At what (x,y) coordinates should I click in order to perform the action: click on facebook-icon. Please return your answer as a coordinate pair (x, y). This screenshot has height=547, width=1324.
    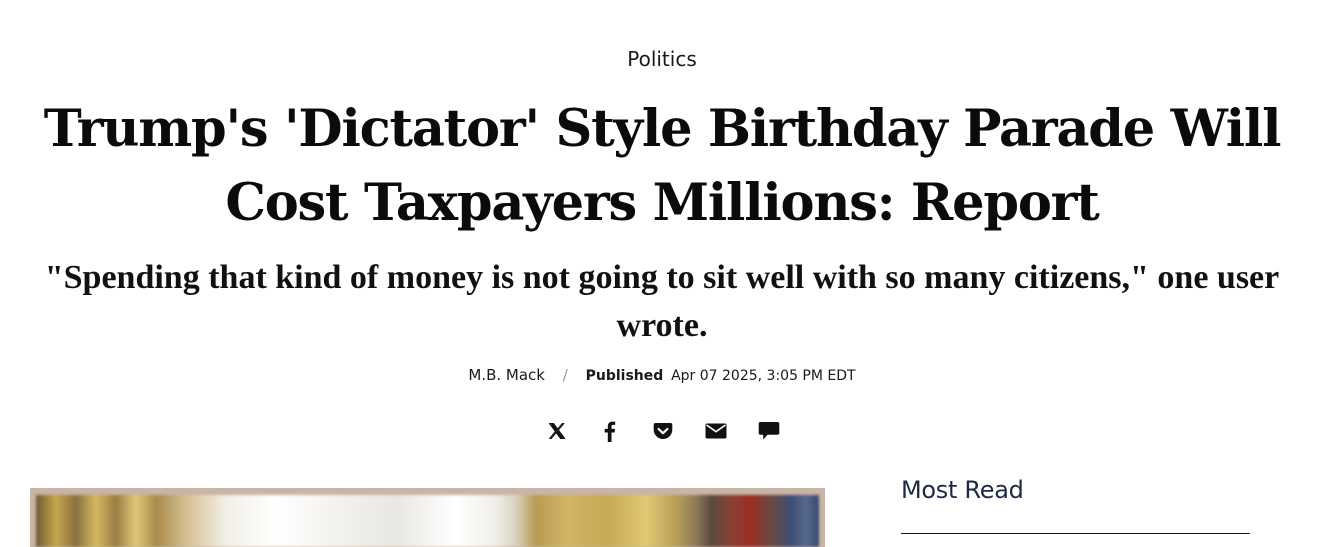
    Looking at the image, I should click on (610, 431).